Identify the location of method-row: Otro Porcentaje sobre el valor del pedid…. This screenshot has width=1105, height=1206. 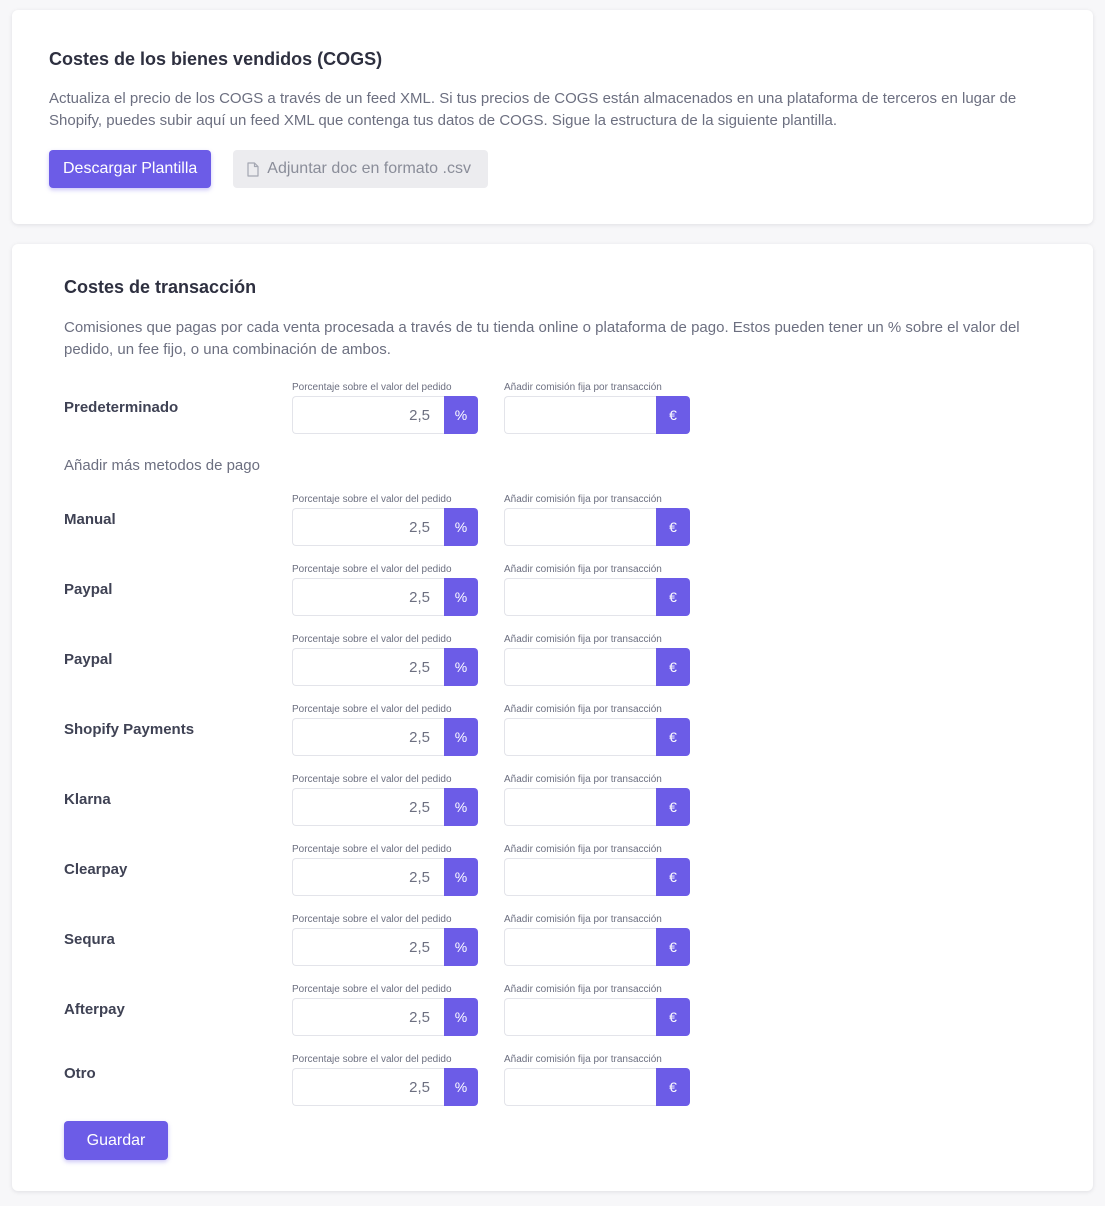
(414, 1080).